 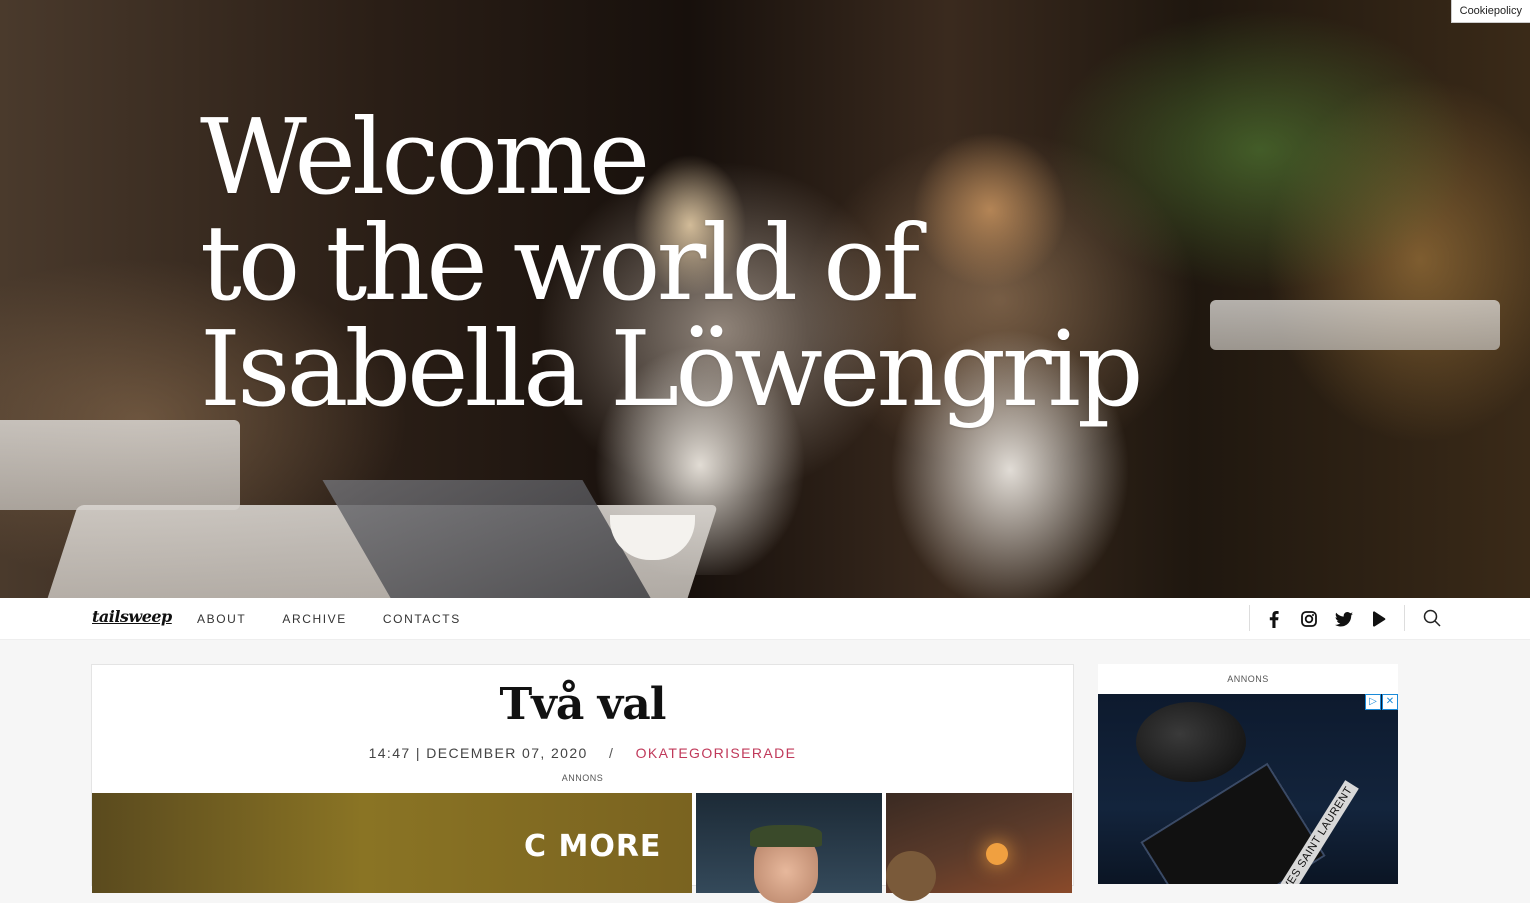 I want to click on adchoices-icon: ▷, so click(x=1373, y=702).